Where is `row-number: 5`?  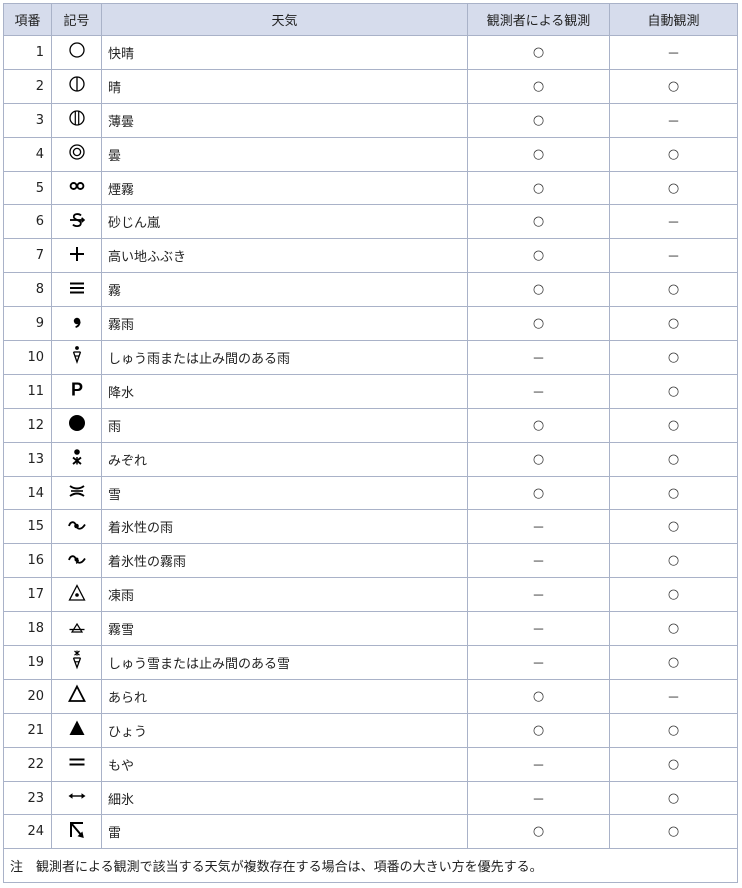
row-number: 5 is located at coordinates (27, 188).